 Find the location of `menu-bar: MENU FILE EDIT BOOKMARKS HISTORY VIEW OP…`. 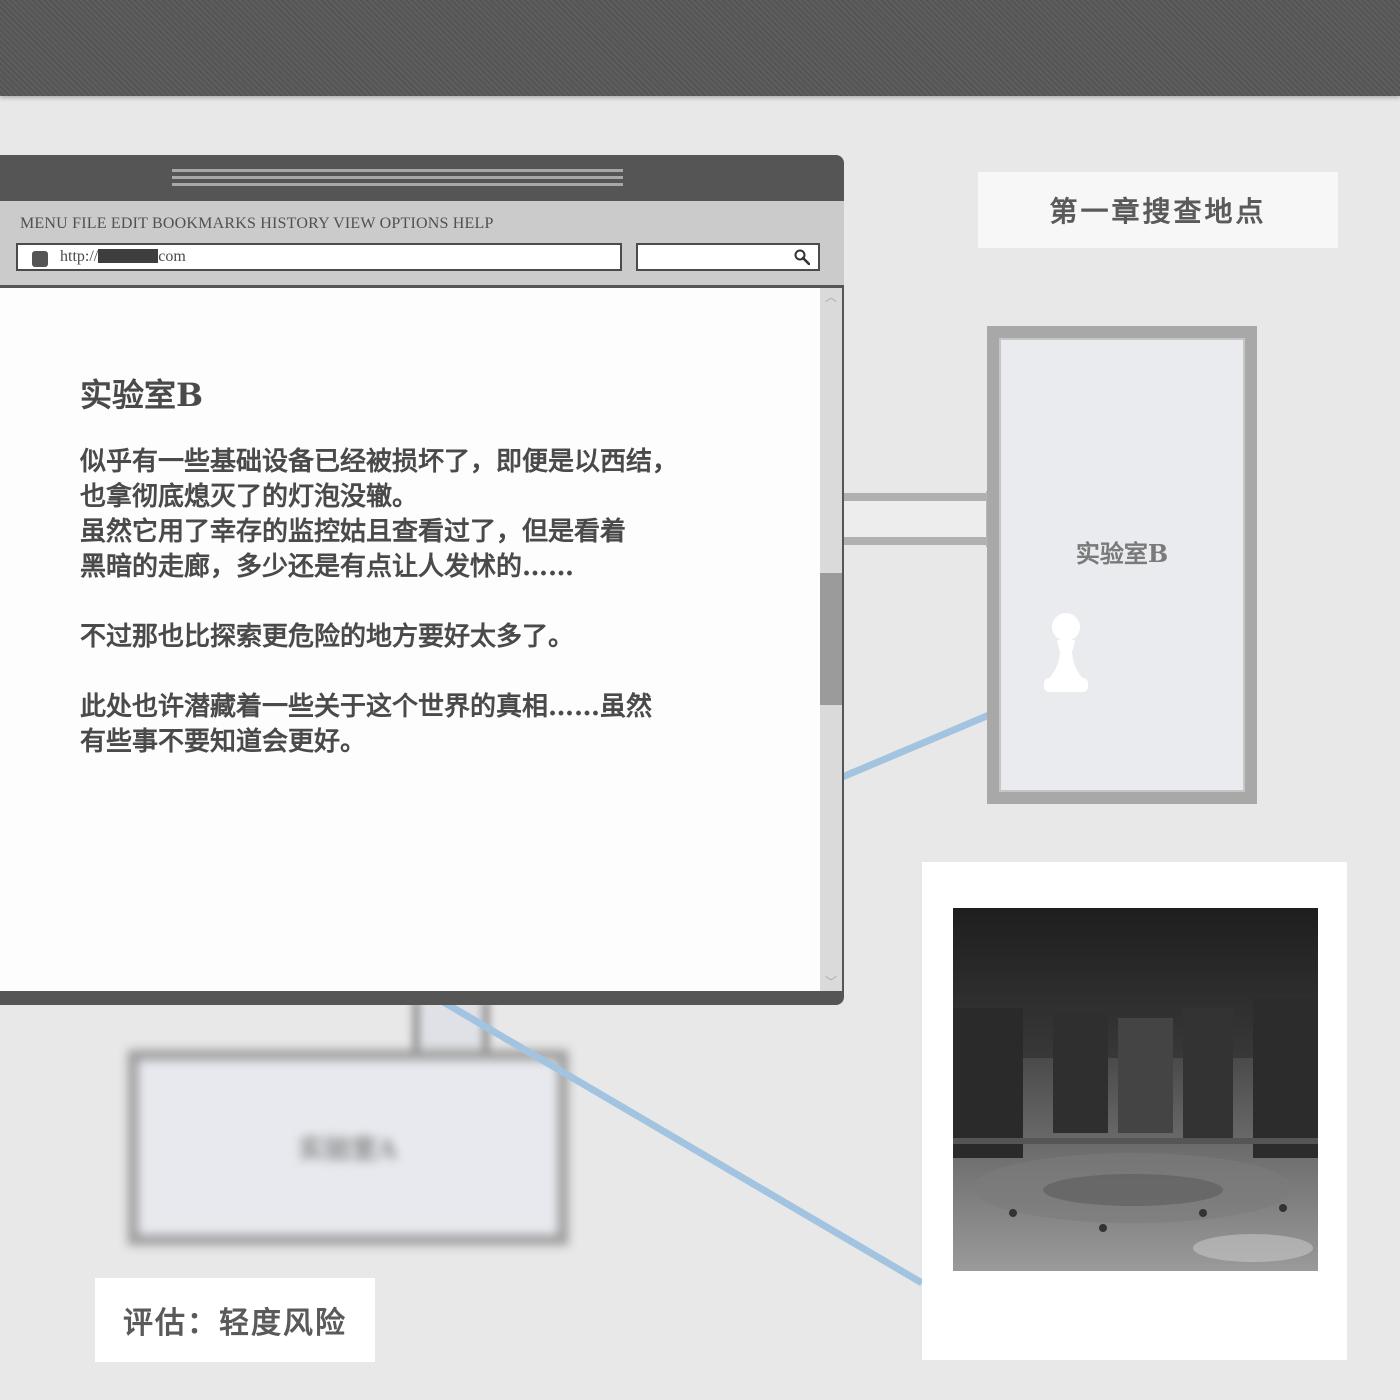

menu-bar: MENU FILE EDIT BOOKMARKS HISTORY VIEW OP… is located at coordinates (257, 224).